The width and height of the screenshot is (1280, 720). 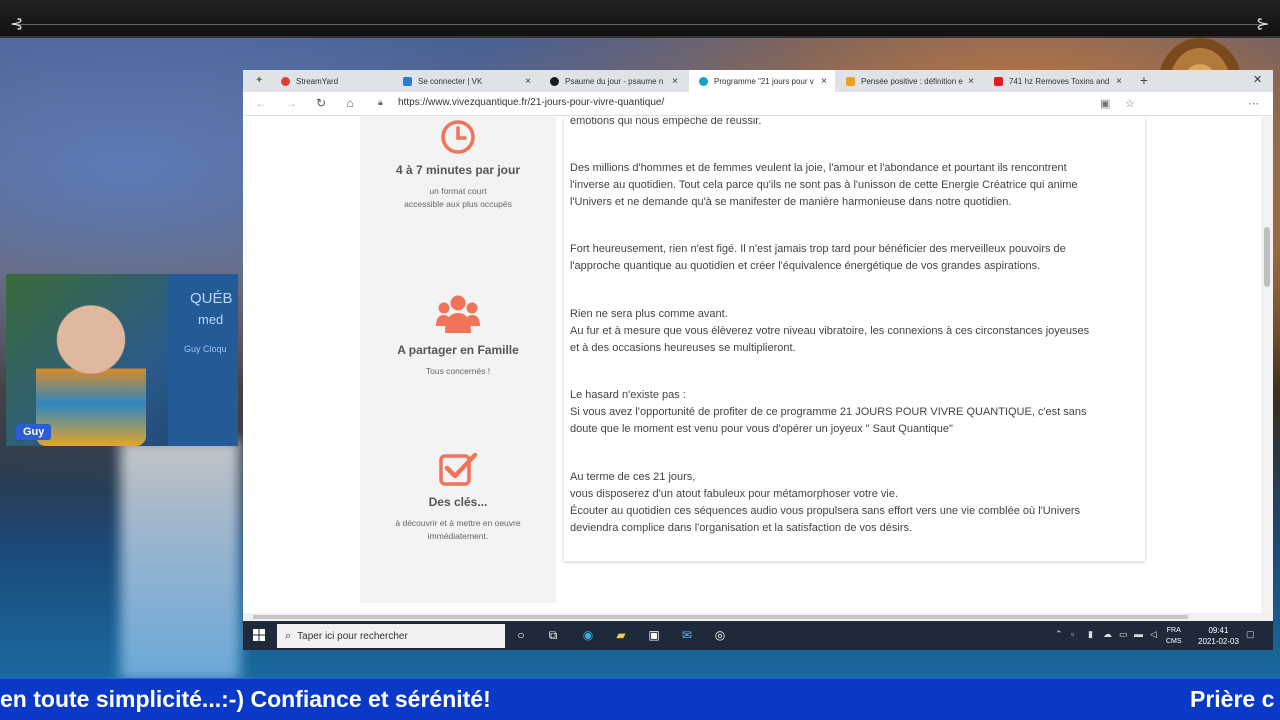 I want to click on back-icon: ←, so click(x=261, y=103).